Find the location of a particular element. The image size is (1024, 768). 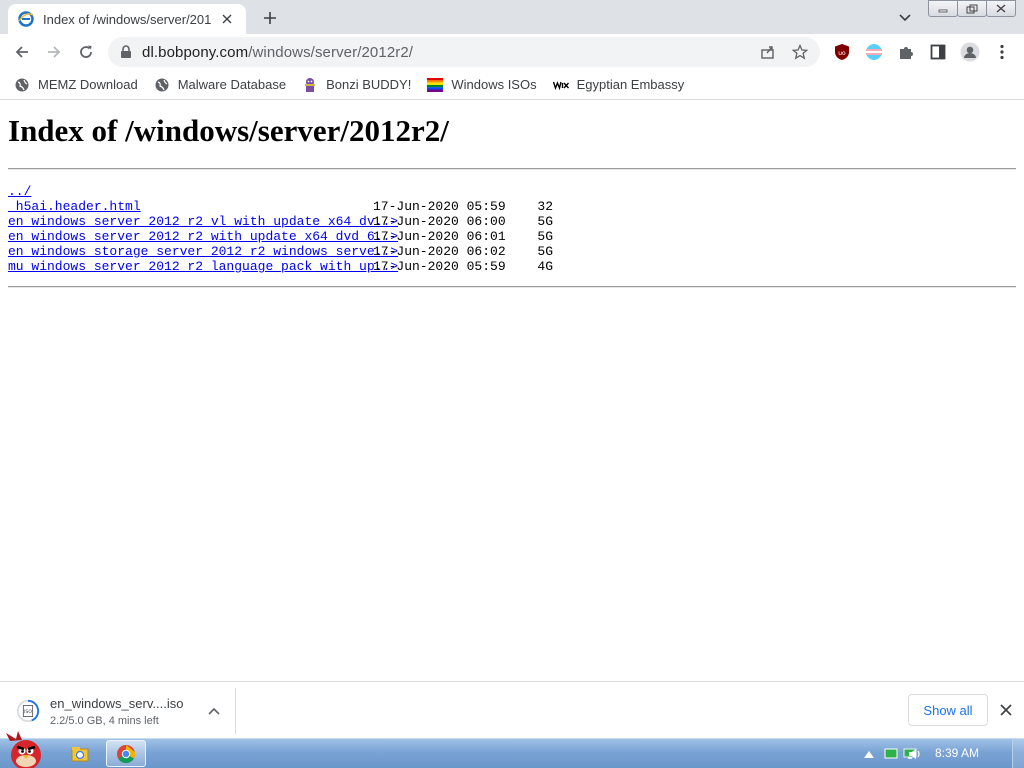

bookmark-bonzi-buddy: Bonzi BUDDY! is located at coordinates (356, 85).